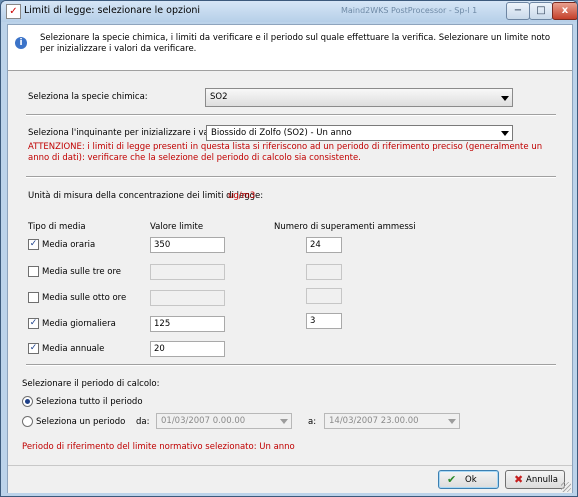 The width and height of the screenshot is (578, 497). I want to click on background-window-title: Maind2WKS PostProcessor - Sp-l 1, so click(409, 10).